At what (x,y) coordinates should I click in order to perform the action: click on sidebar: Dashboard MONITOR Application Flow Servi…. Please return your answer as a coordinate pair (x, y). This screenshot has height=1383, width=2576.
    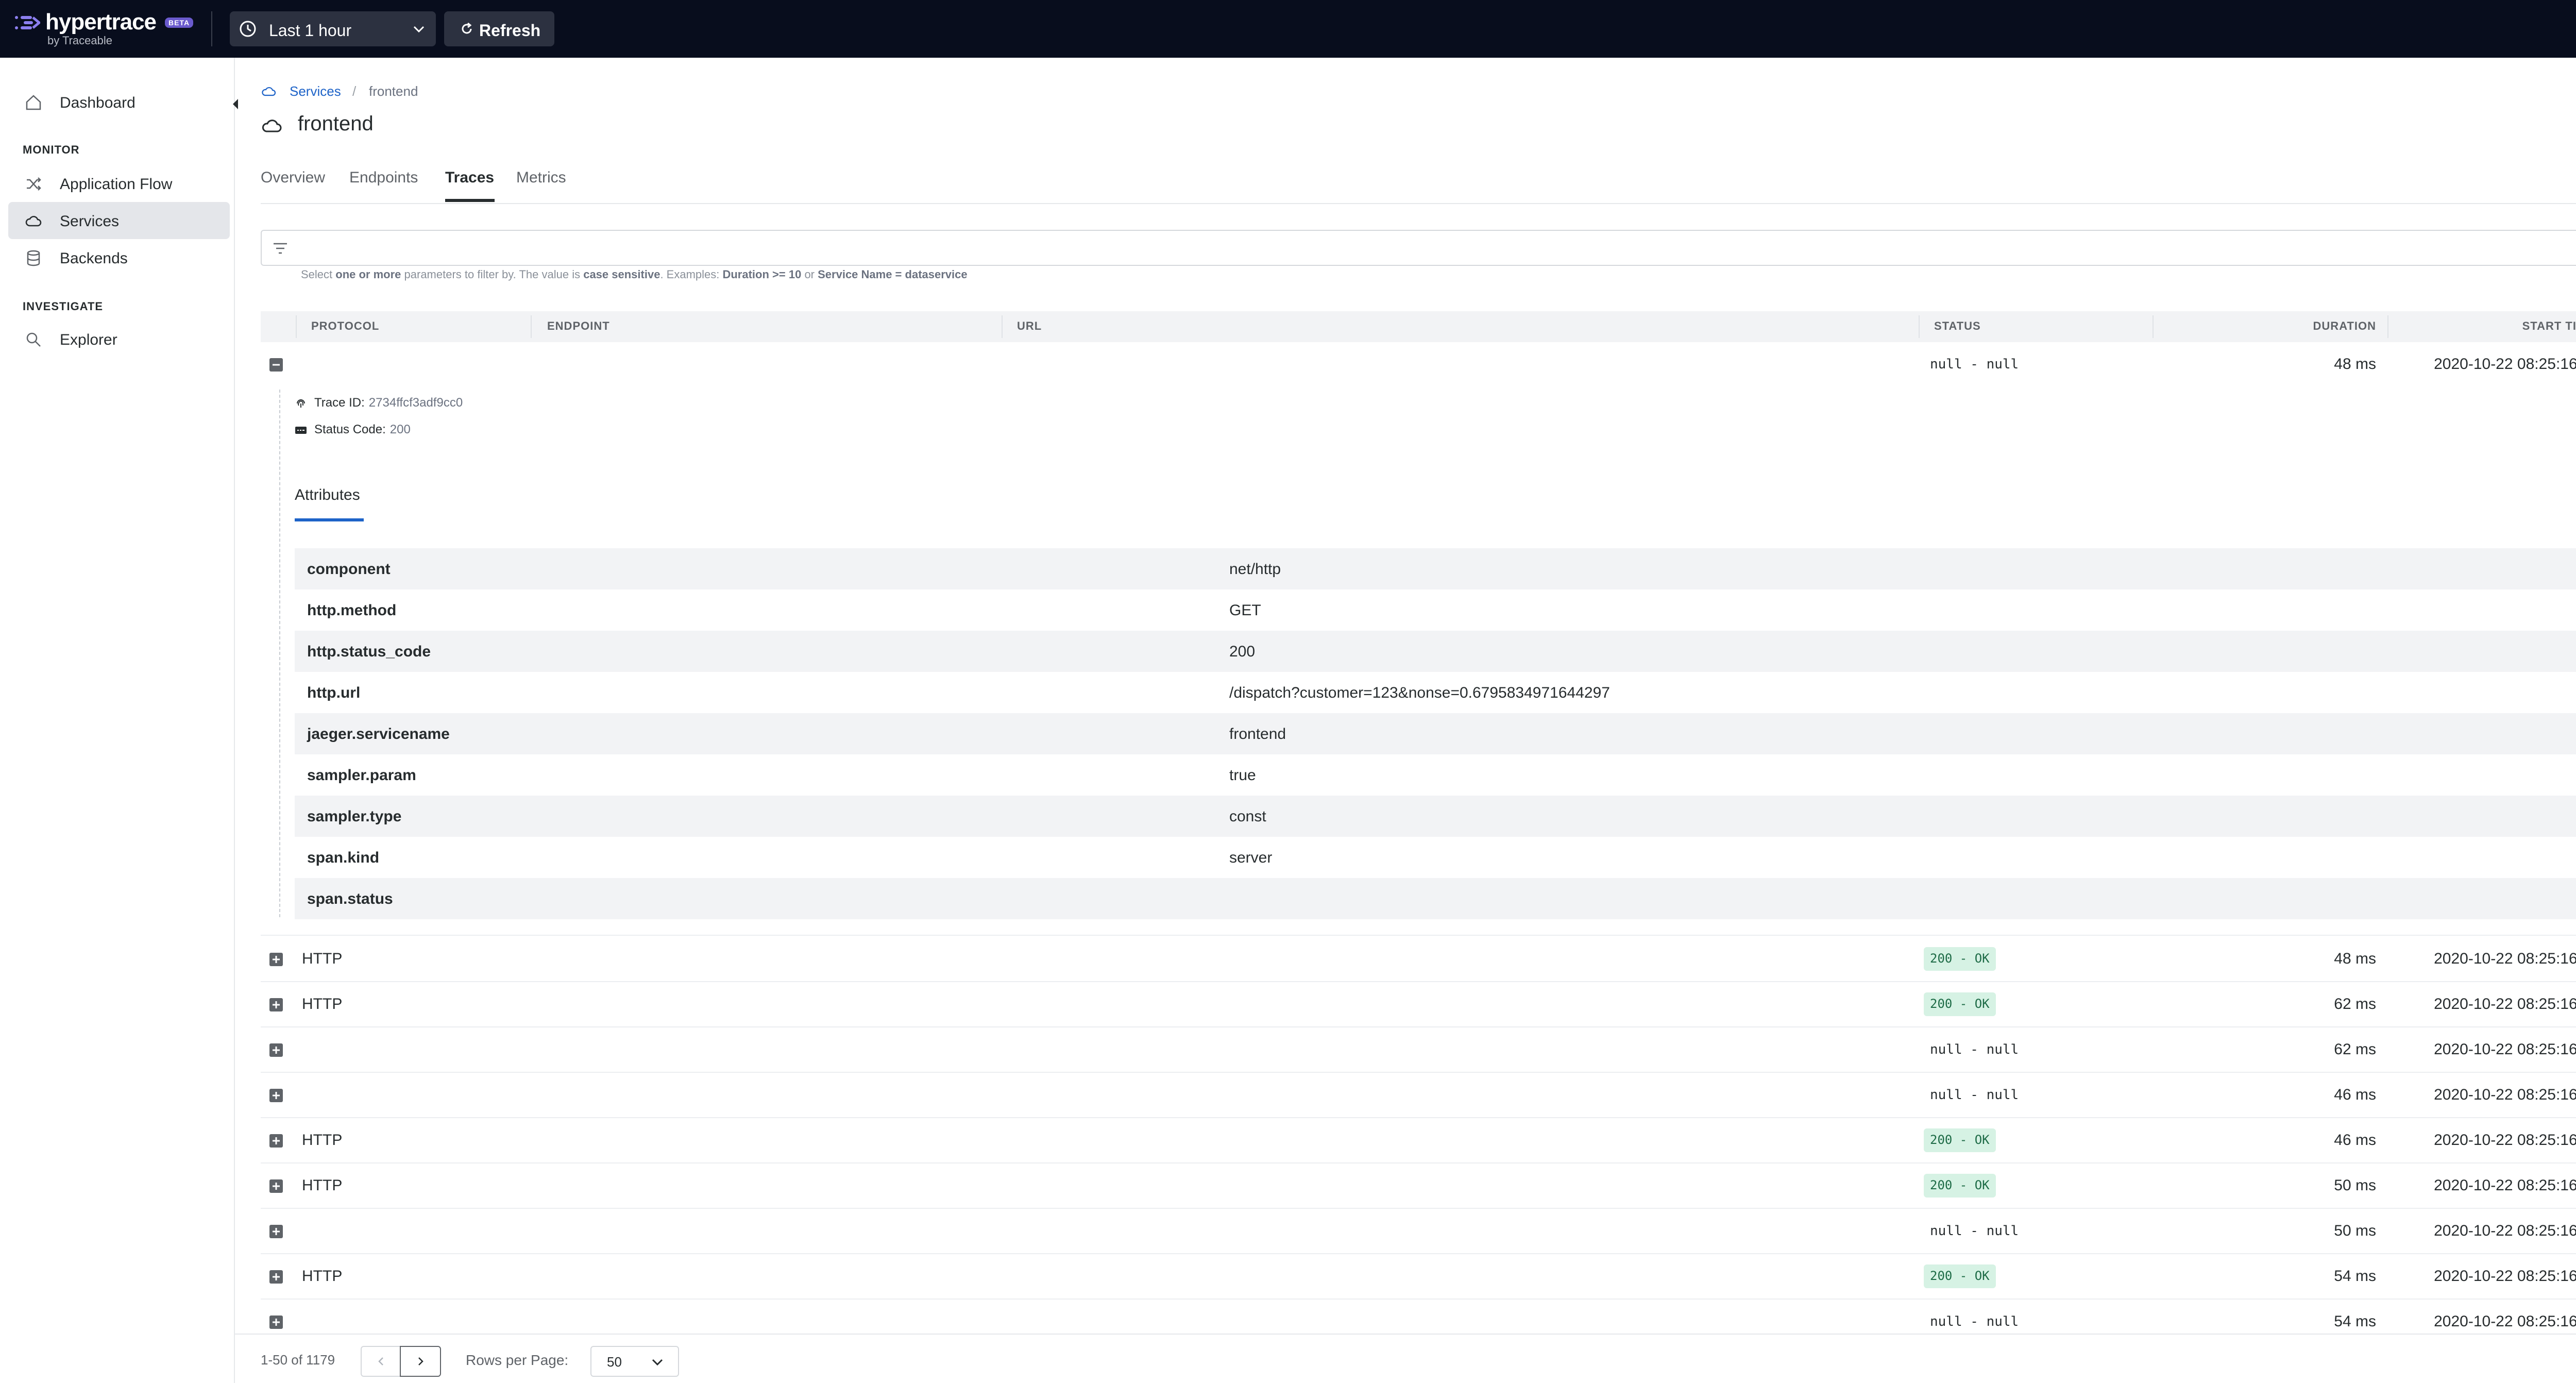
    Looking at the image, I should click on (119, 720).